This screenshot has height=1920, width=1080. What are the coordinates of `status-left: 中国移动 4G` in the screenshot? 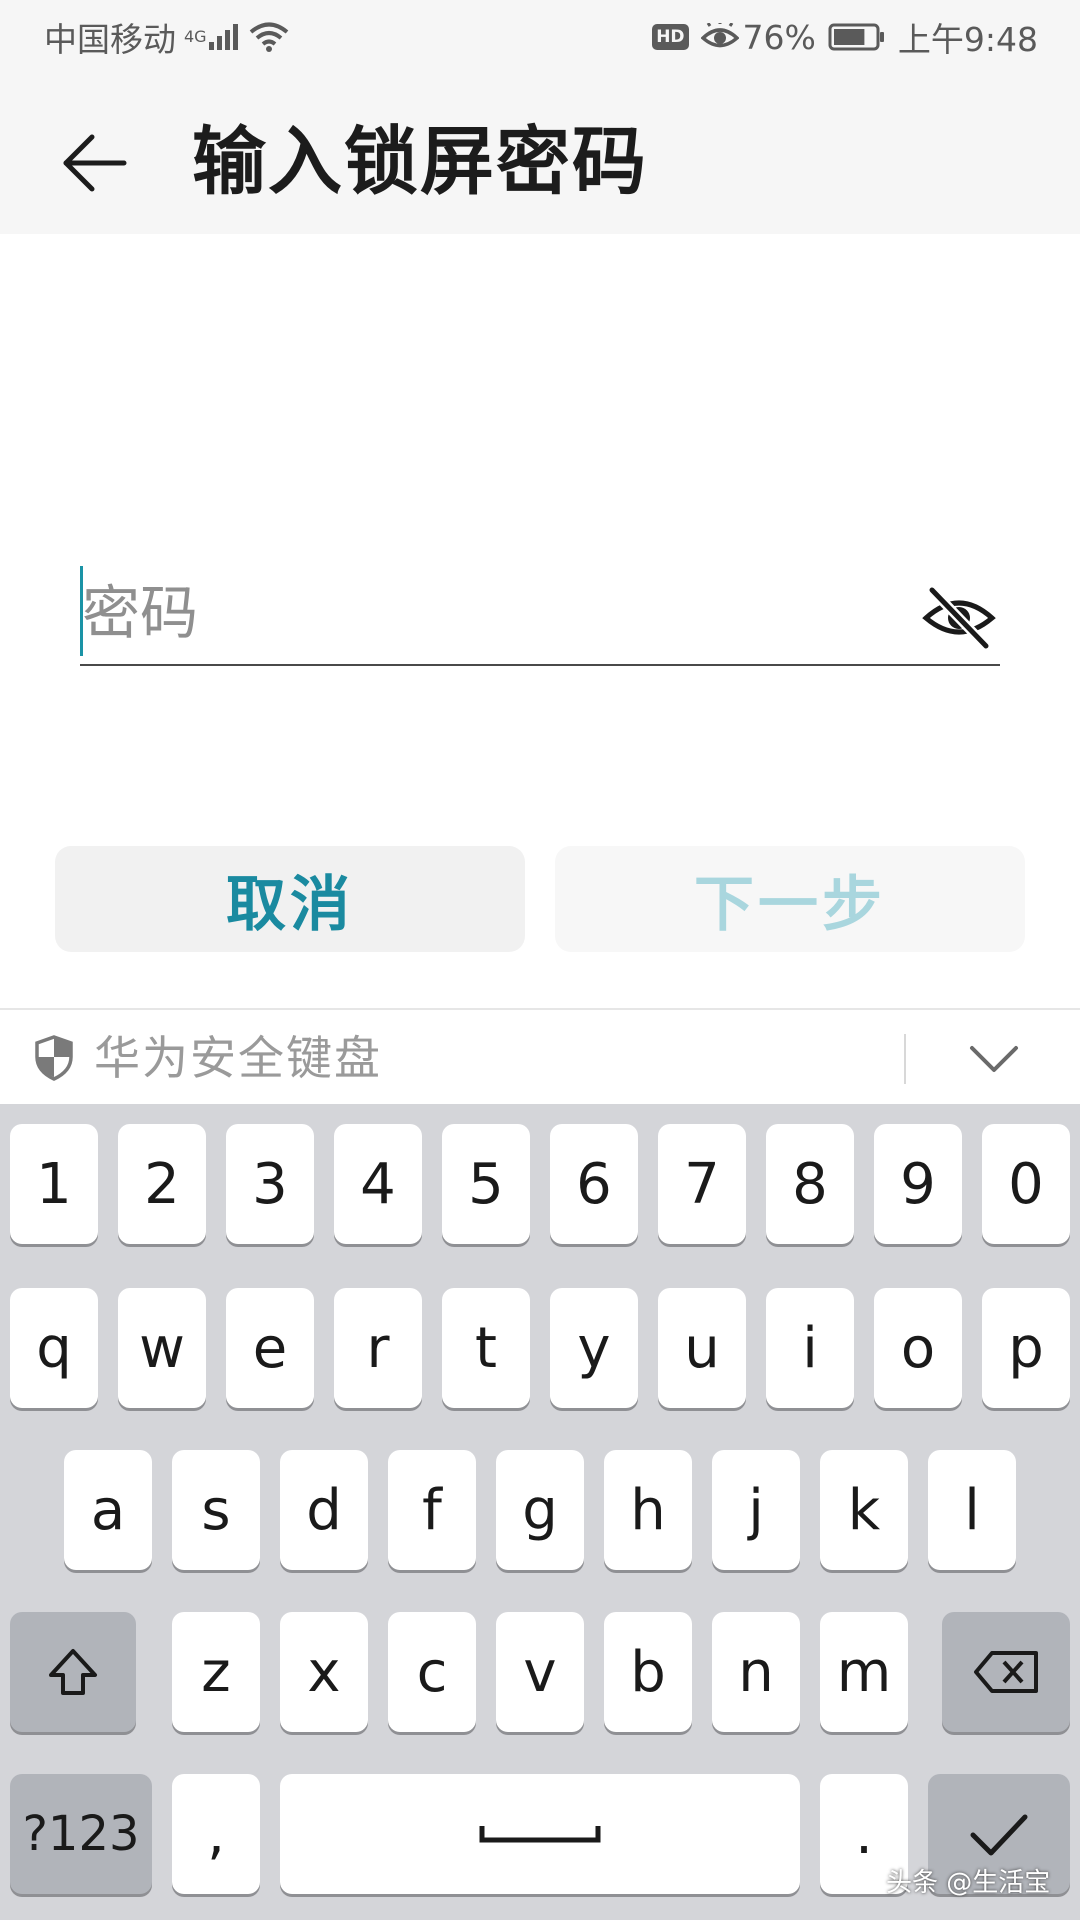 It's located at (170, 37).